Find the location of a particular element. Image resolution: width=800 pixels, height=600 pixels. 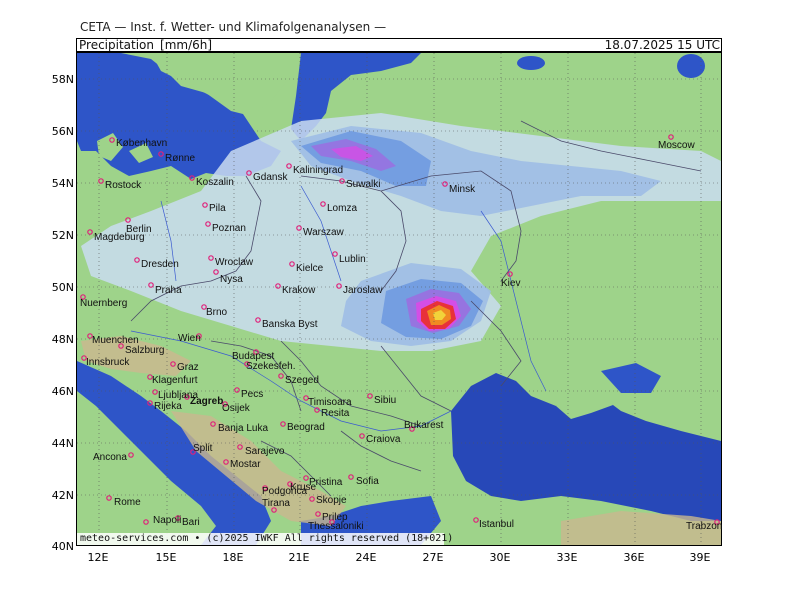

city-label-kiev: Kiev is located at coordinates (510, 283).